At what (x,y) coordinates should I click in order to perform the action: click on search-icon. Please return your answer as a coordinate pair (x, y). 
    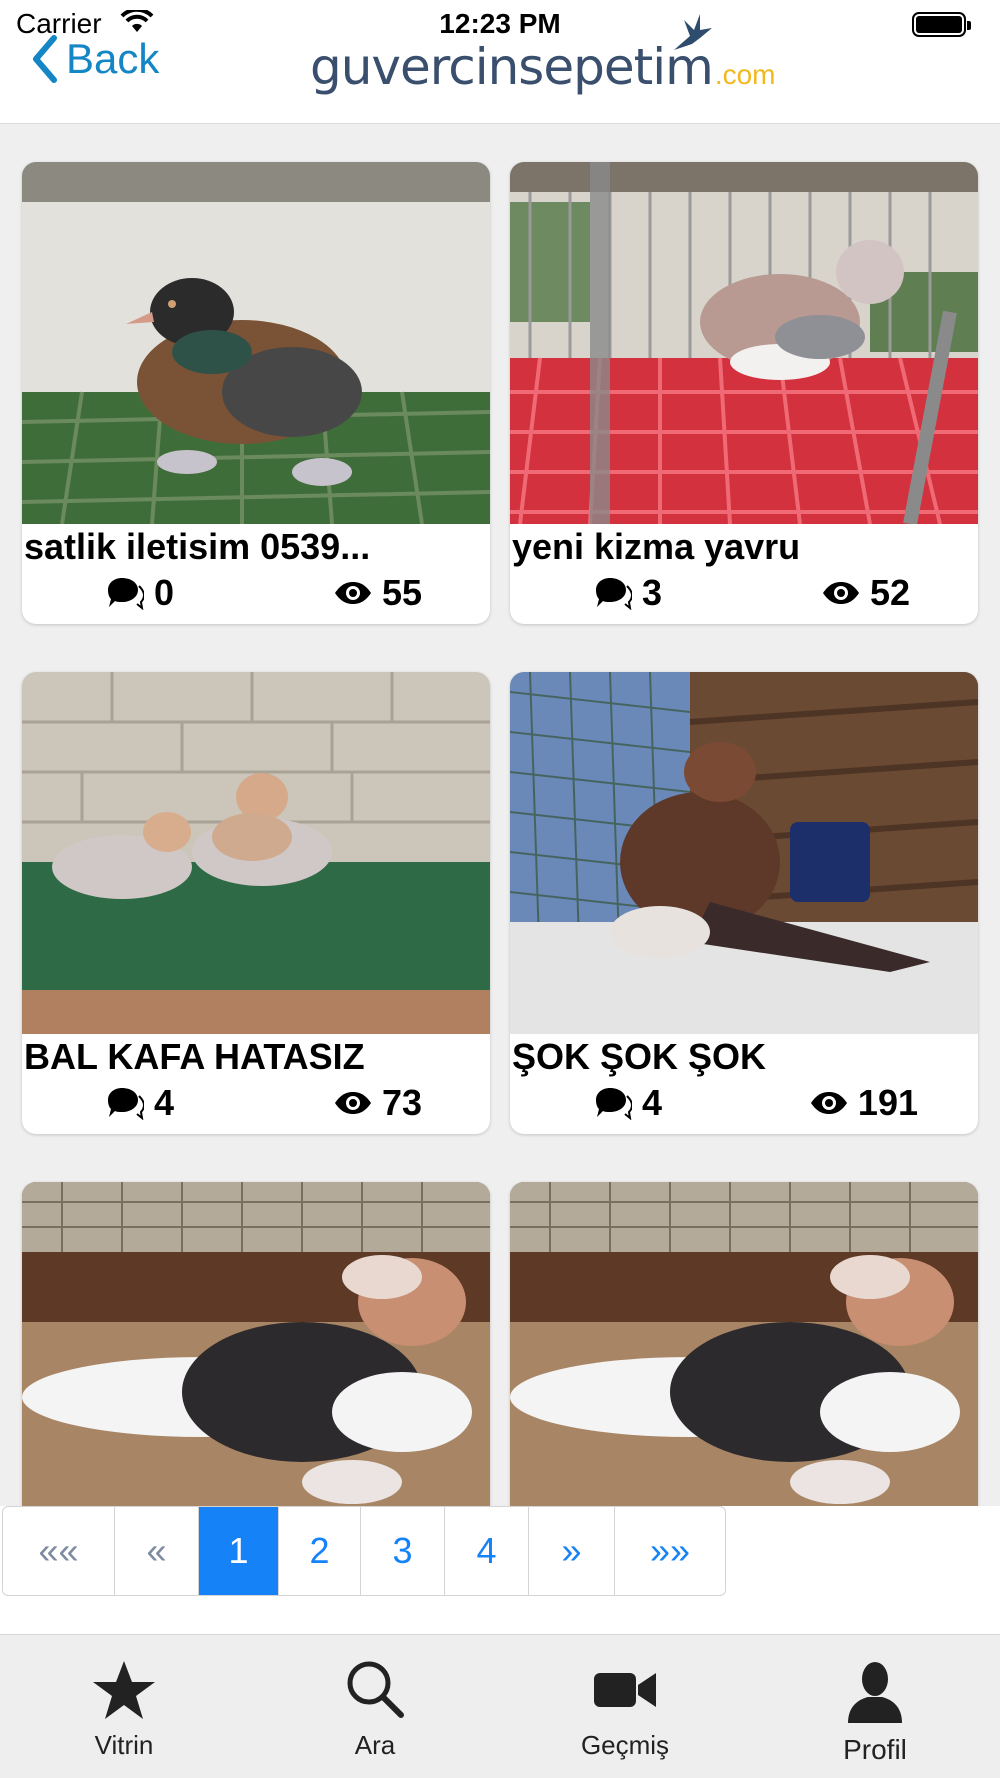
    Looking at the image, I should click on (375, 1689).